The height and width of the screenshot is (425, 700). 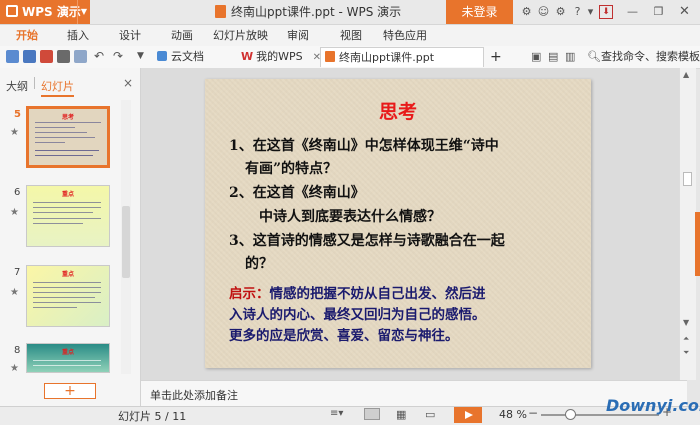 What do you see at coordinates (658, 11) in the screenshot?
I see `maximize-icon: ❐` at bounding box center [658, 11].